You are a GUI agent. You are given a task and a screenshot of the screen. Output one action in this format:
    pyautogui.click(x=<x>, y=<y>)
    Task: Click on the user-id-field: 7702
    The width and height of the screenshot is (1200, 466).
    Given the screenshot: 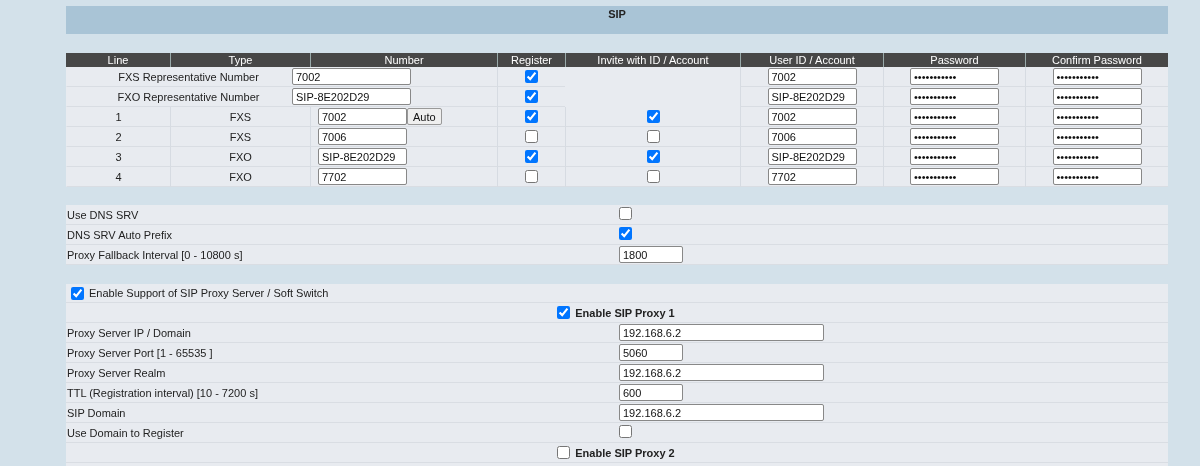 What is the action you would take?
    pyautogui.click(x=812, y=176)
    